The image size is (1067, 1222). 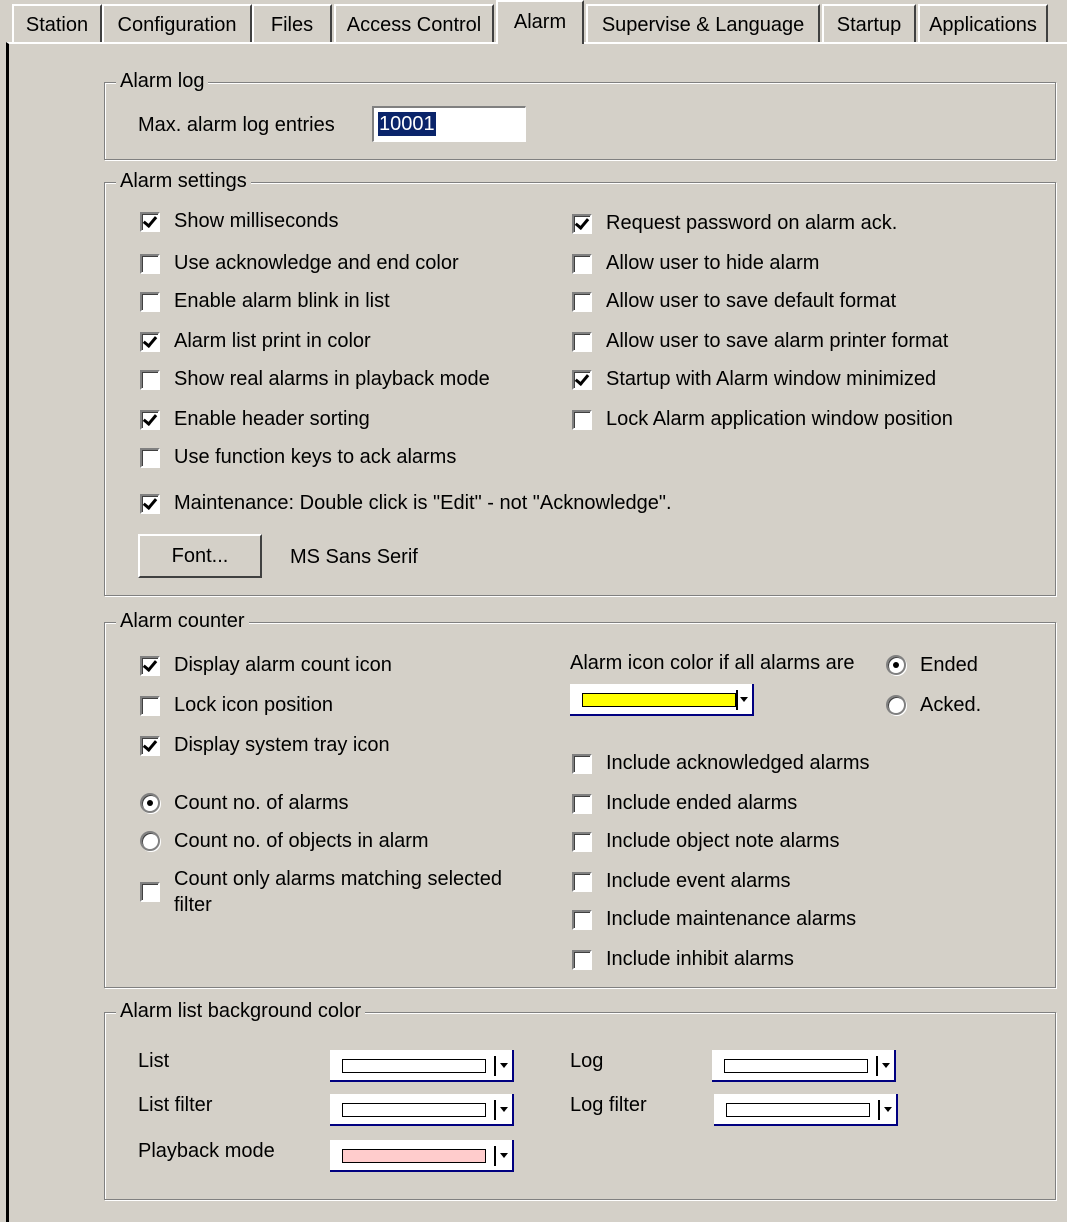 I want to click on list-color-label: List, so click(x=154, y=1061).